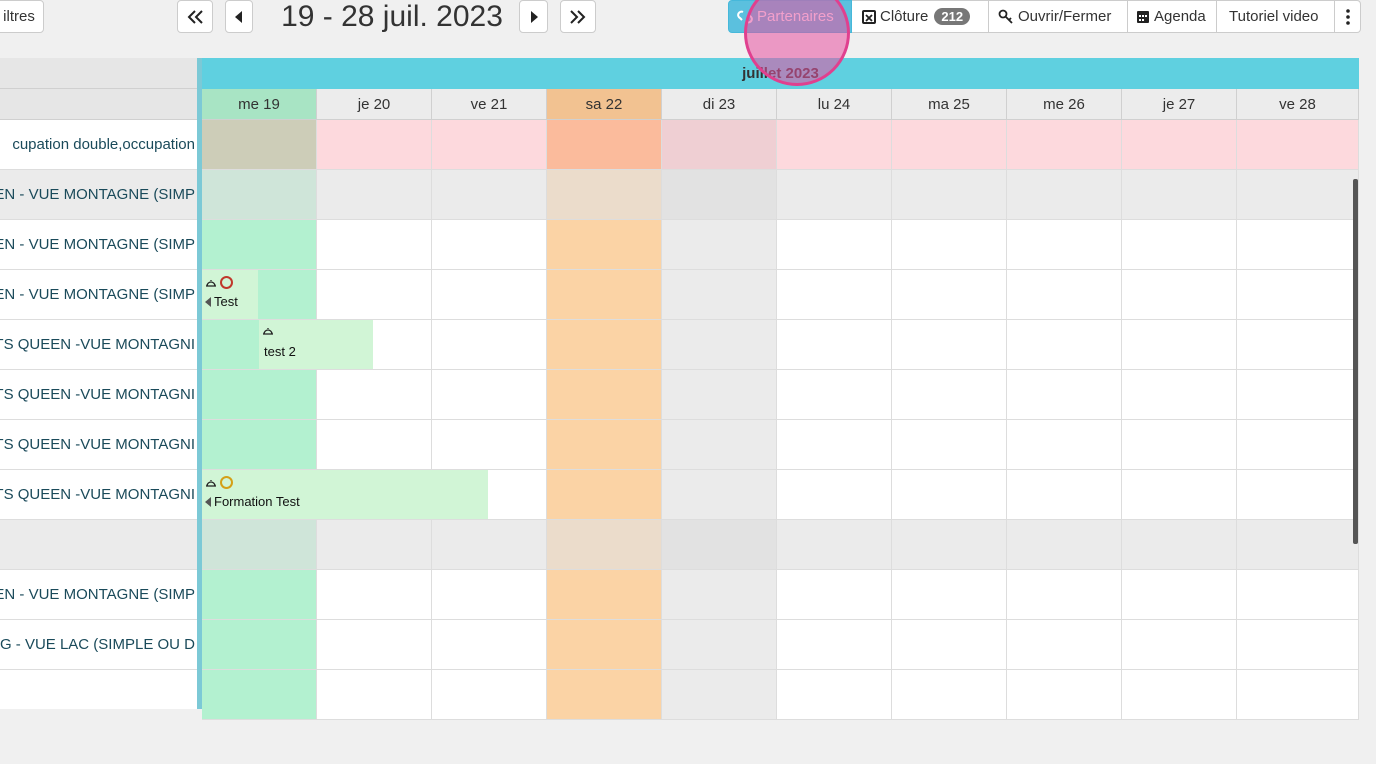 This screenshot has height=764, width=1376. I want to click on tutorial-button: Tutoriel video, so click(1276, 16).